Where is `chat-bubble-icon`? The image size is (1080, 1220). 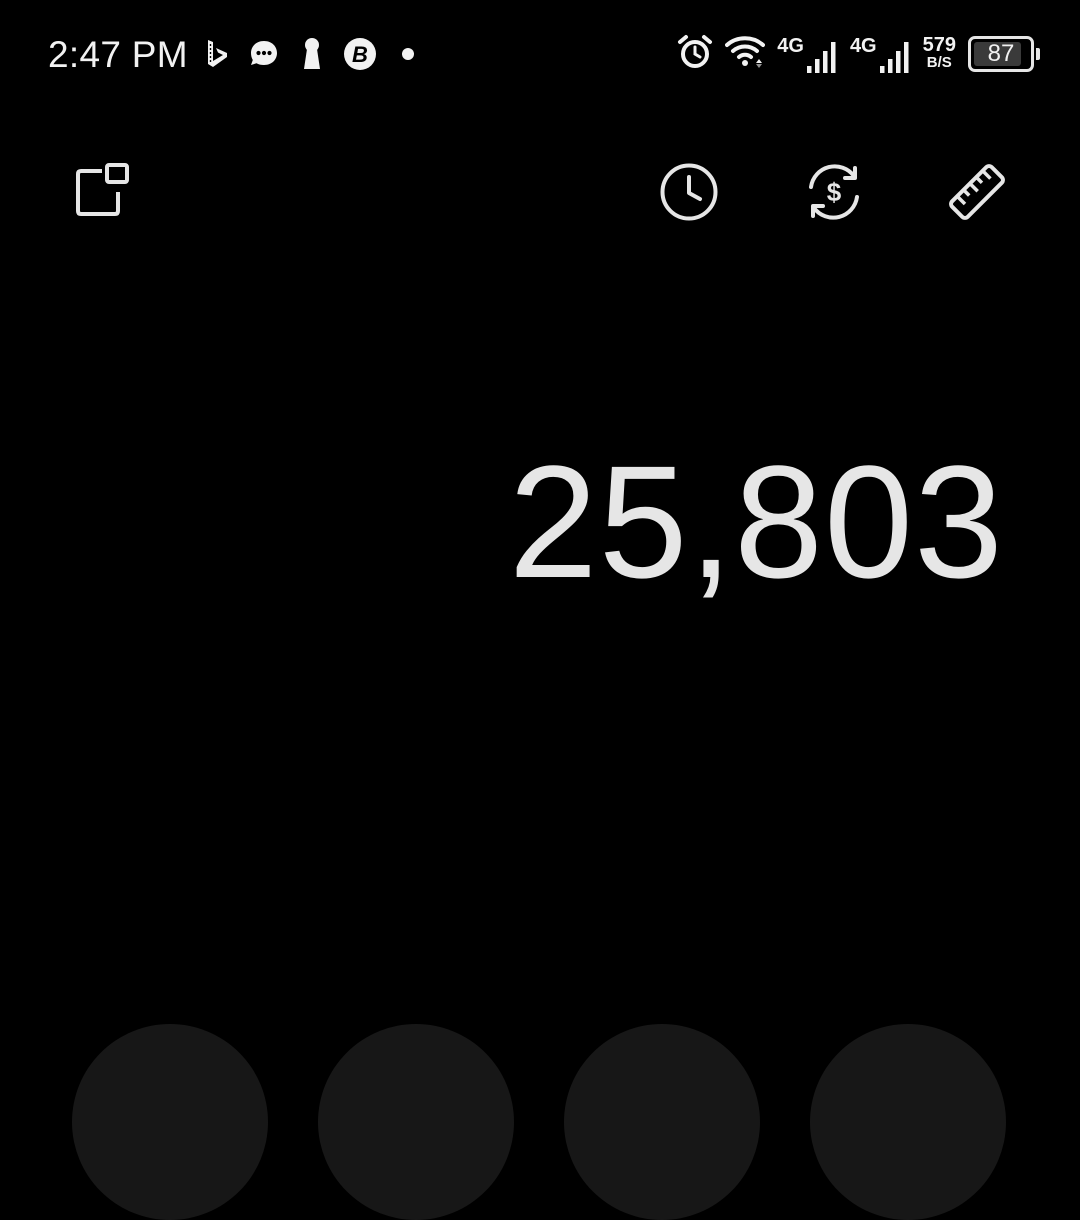 chat-bubble-icon is located at coordinates (264, 54).